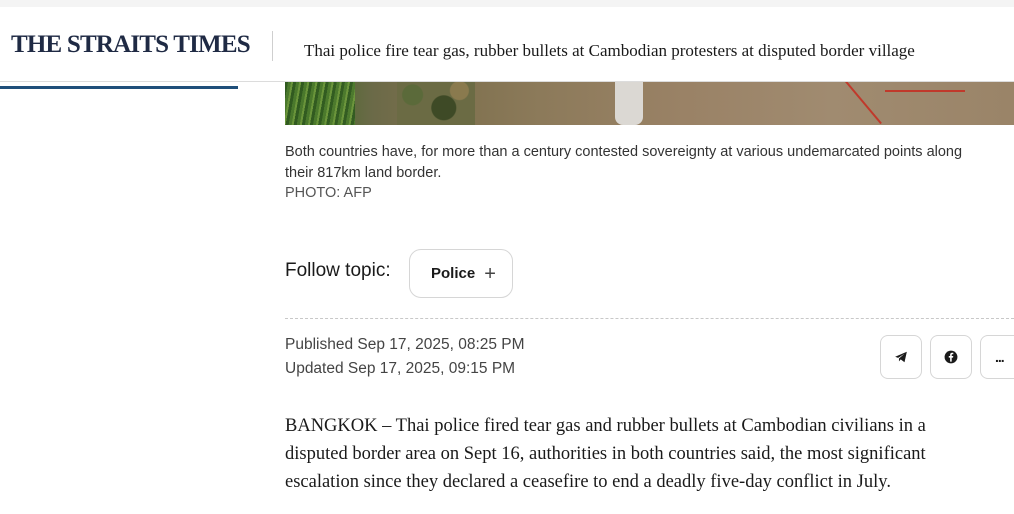  I want to click on header-divider, so click(272, 46).